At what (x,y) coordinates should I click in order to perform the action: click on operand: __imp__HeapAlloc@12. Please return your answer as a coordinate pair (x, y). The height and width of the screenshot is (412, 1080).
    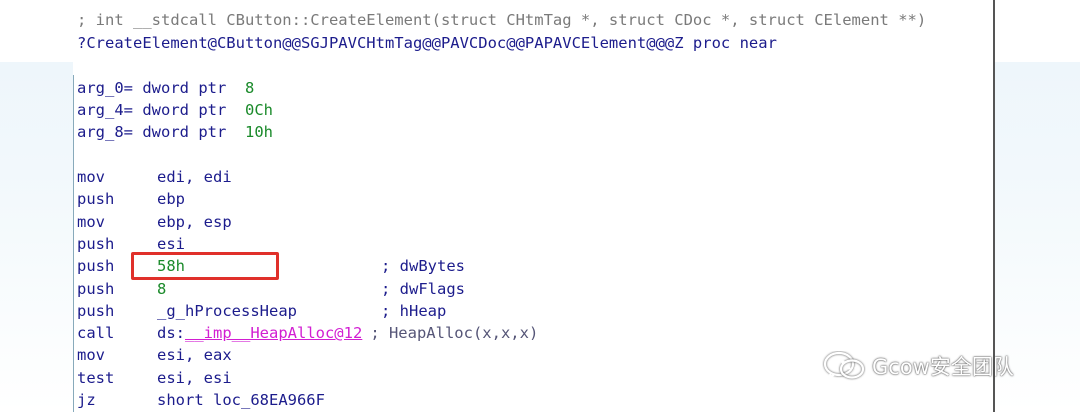
    Looking at the image, I should click on (273, 333).